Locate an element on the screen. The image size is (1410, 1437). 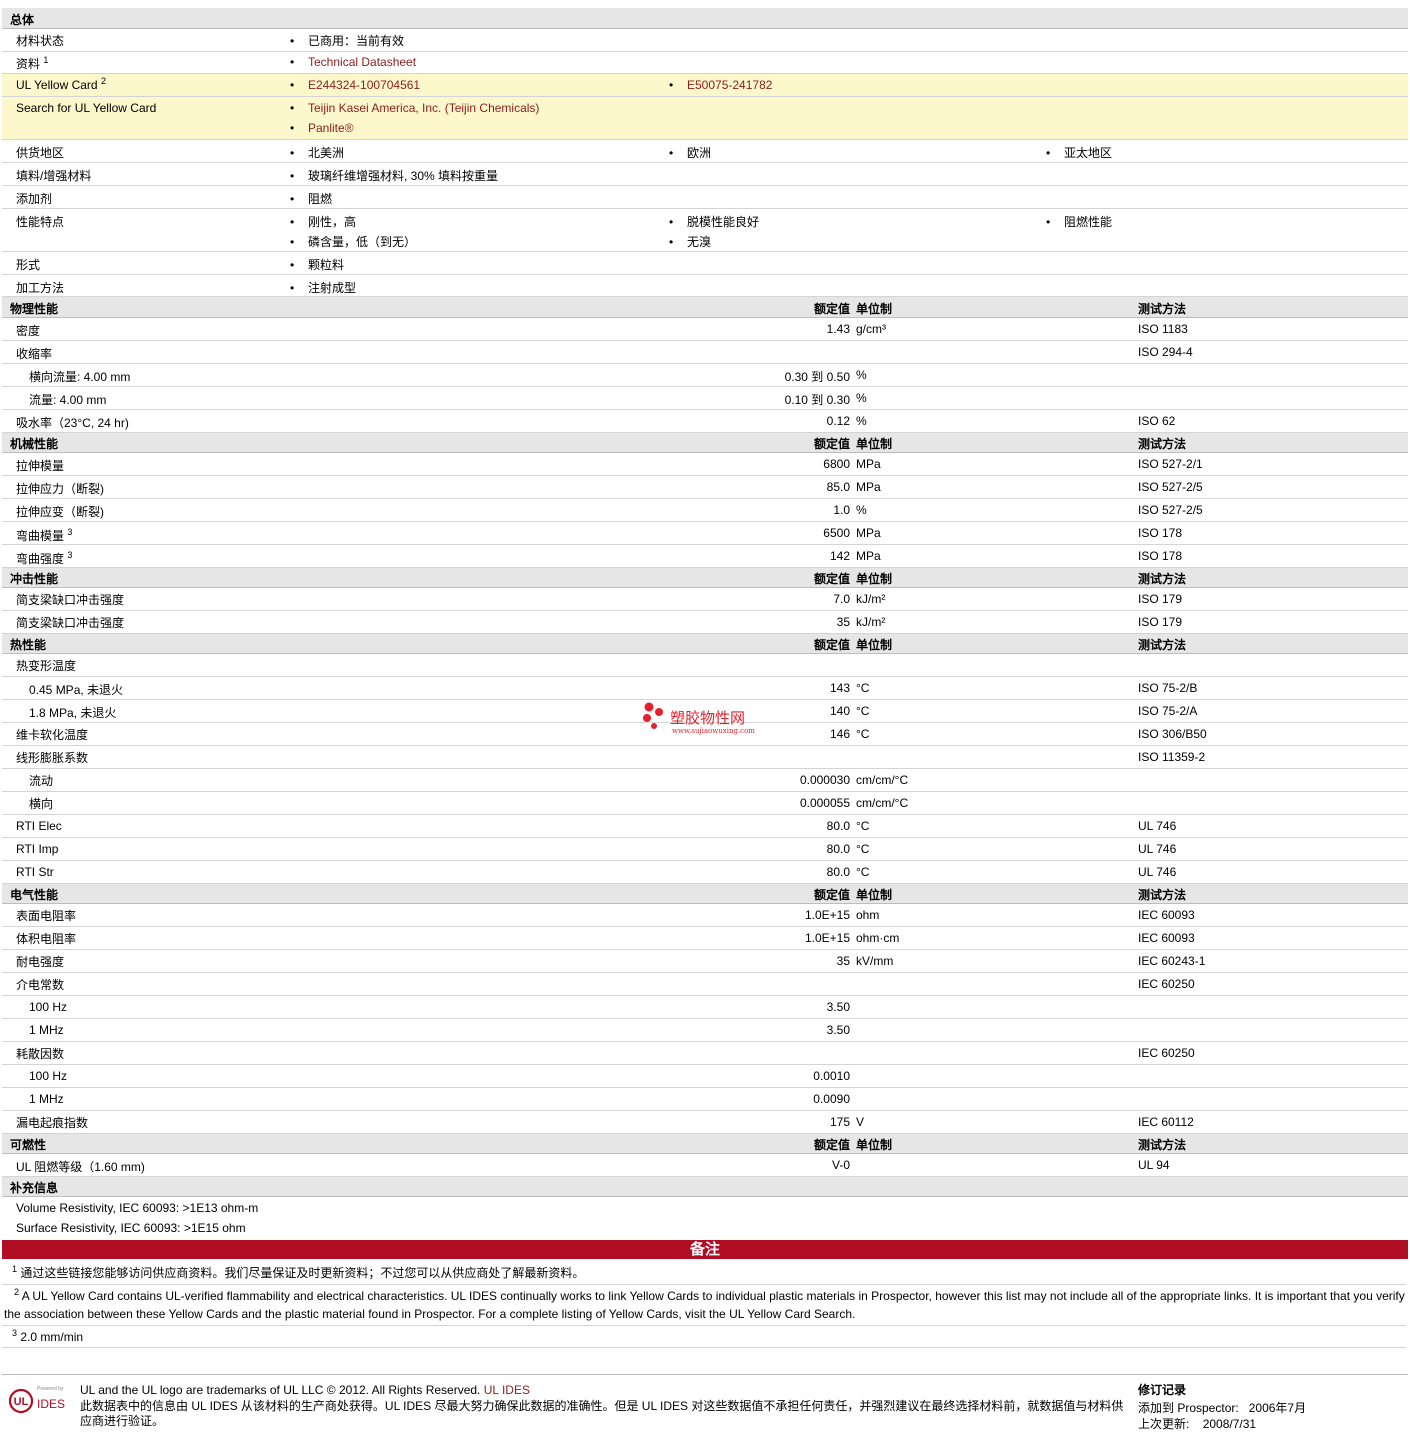
row-df-100hz: 100 Hz 0.0010 is located at coordinates (705, 1076).